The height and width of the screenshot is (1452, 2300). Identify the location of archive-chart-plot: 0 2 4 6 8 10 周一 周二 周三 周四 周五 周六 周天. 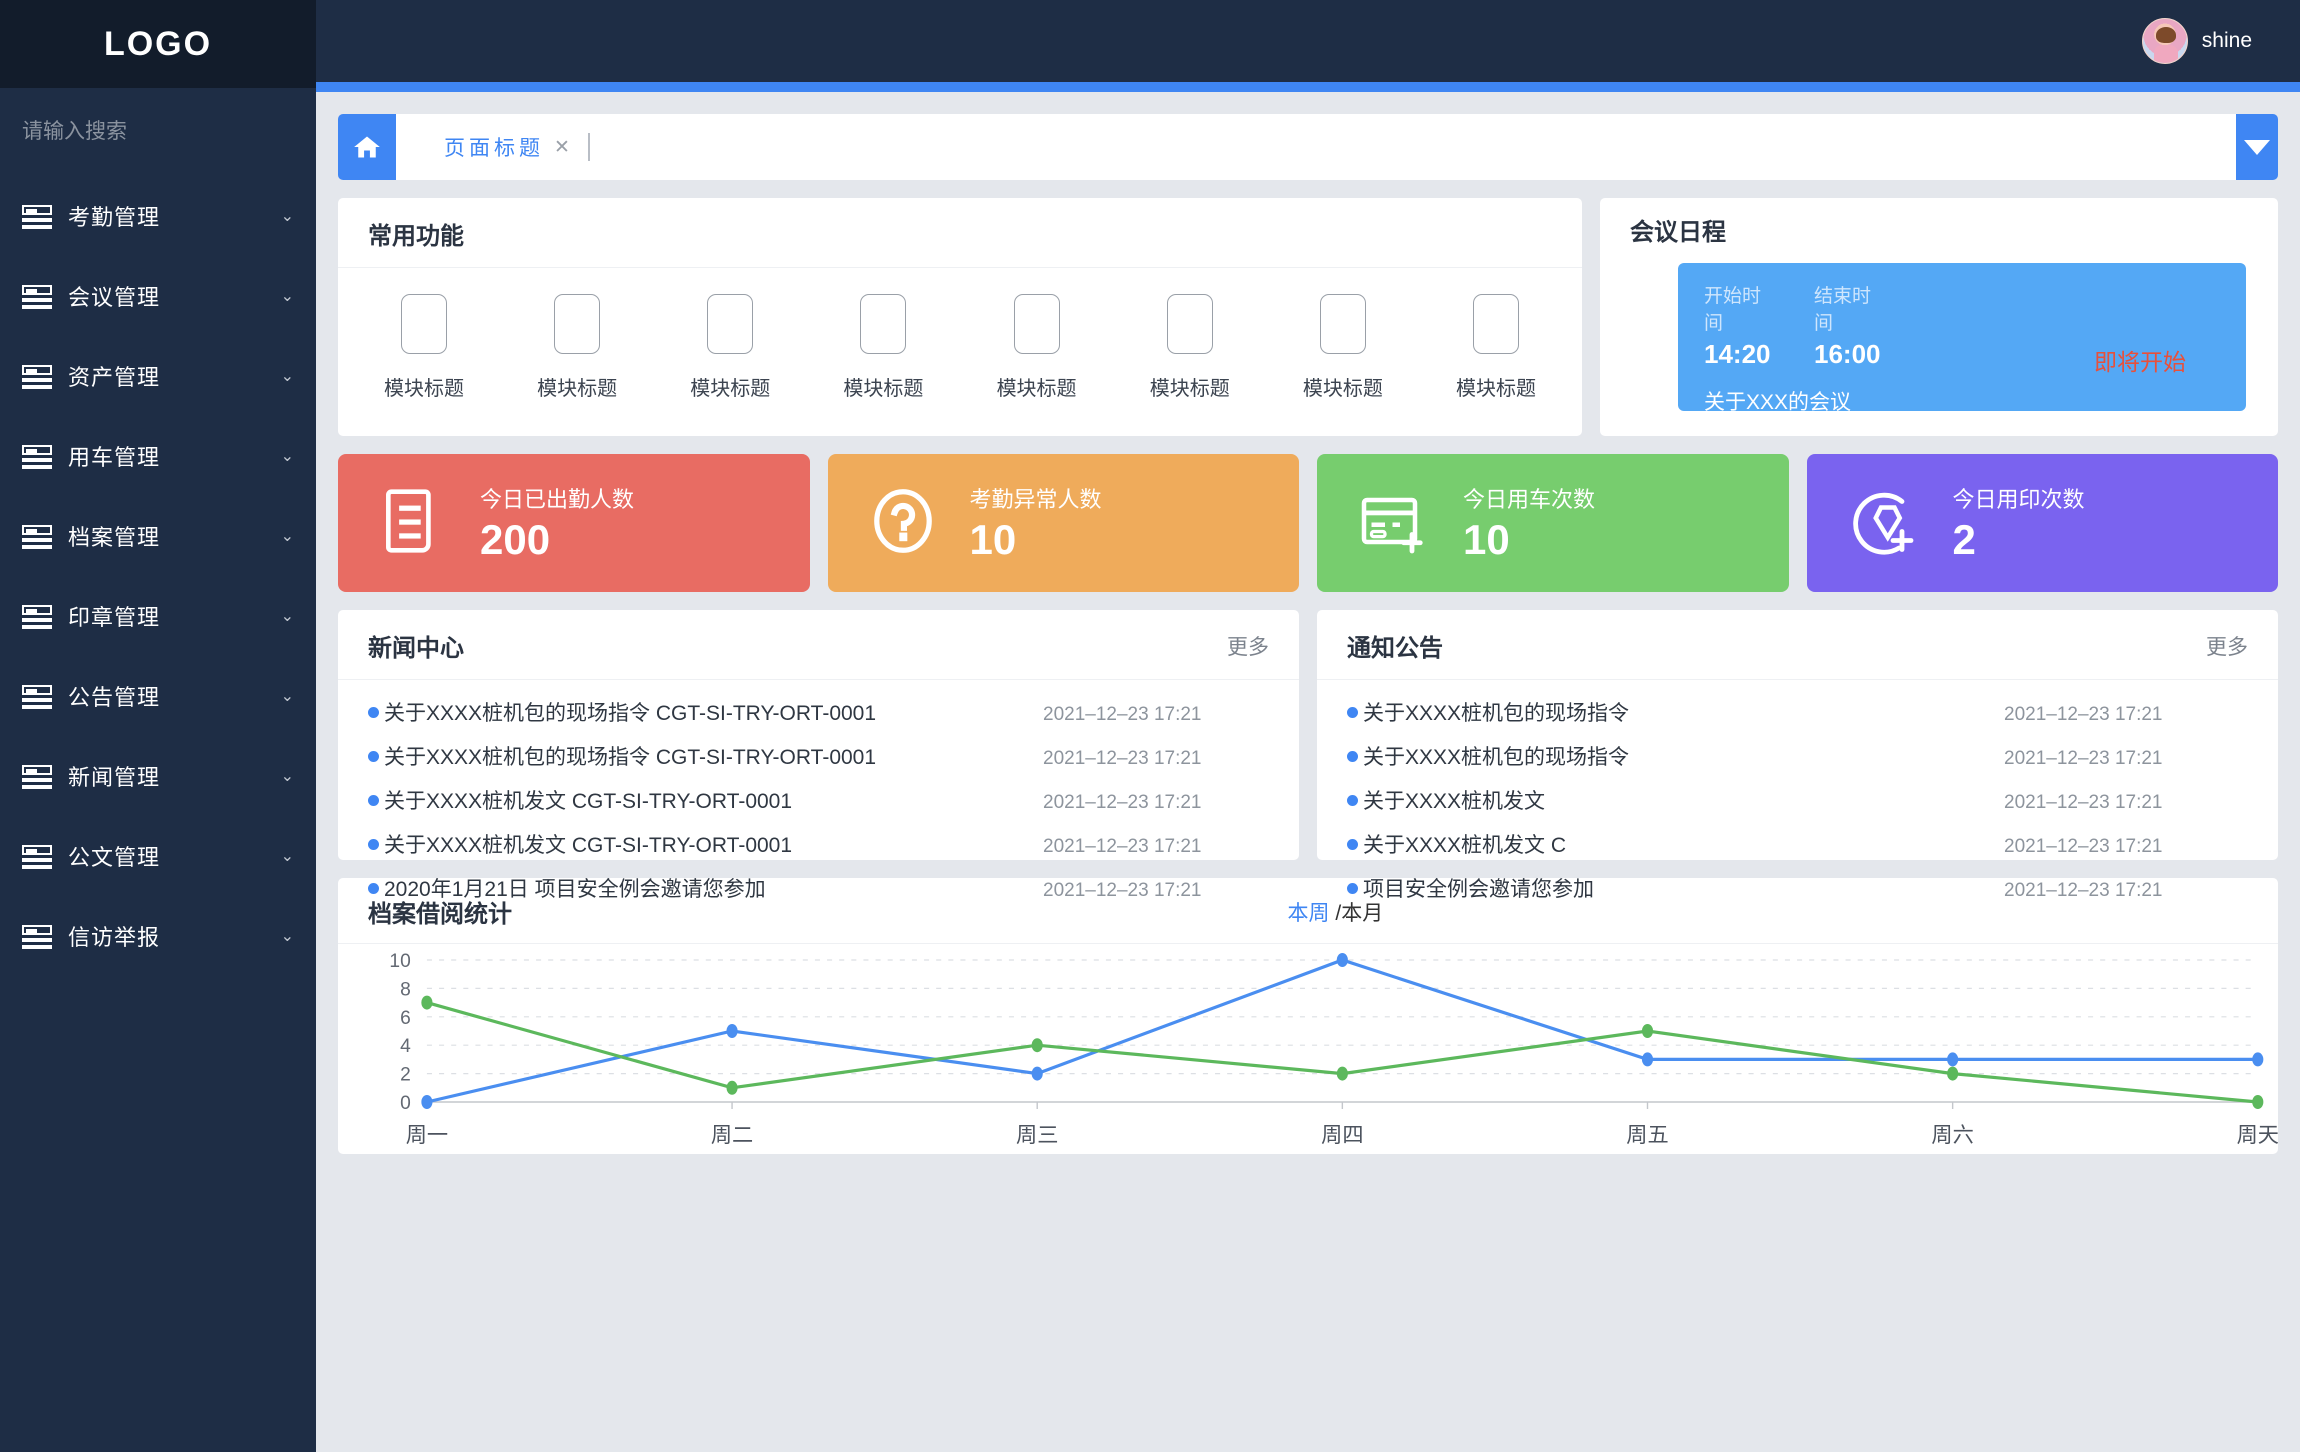
(1308, 1051).